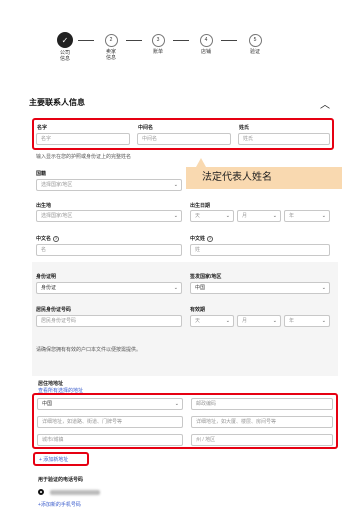 The width and height of the screenshot is (344, 516). I want to click on step-label: 店铺, so click(205, 52).